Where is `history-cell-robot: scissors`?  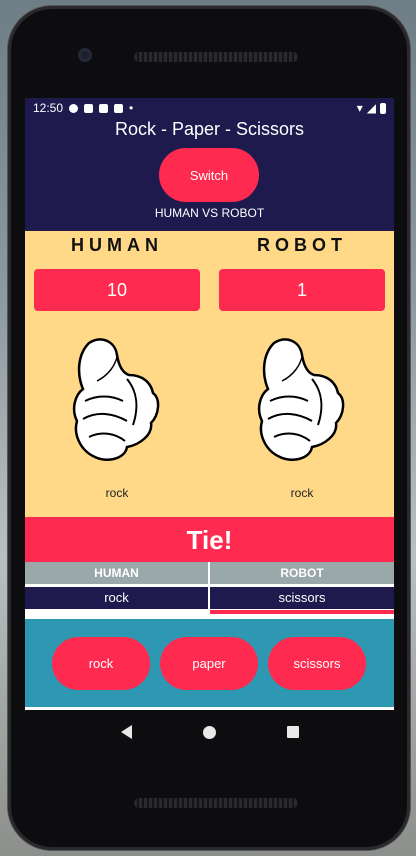 history-cell-robot: scissors is located at coordinates (302, 598).